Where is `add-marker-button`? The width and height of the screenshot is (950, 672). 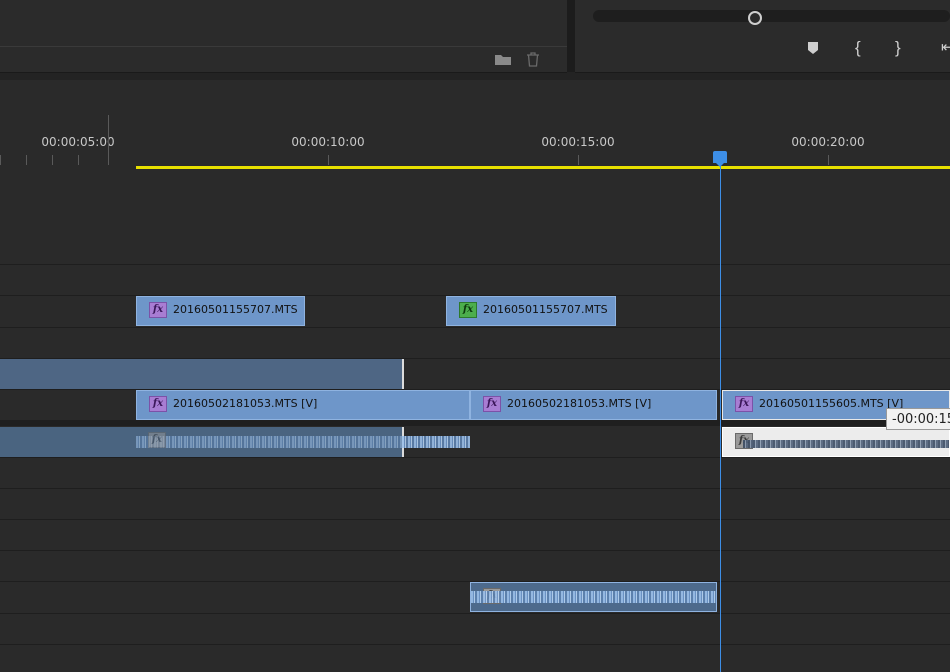 add-marker-button is located at coordinates (813, 50).